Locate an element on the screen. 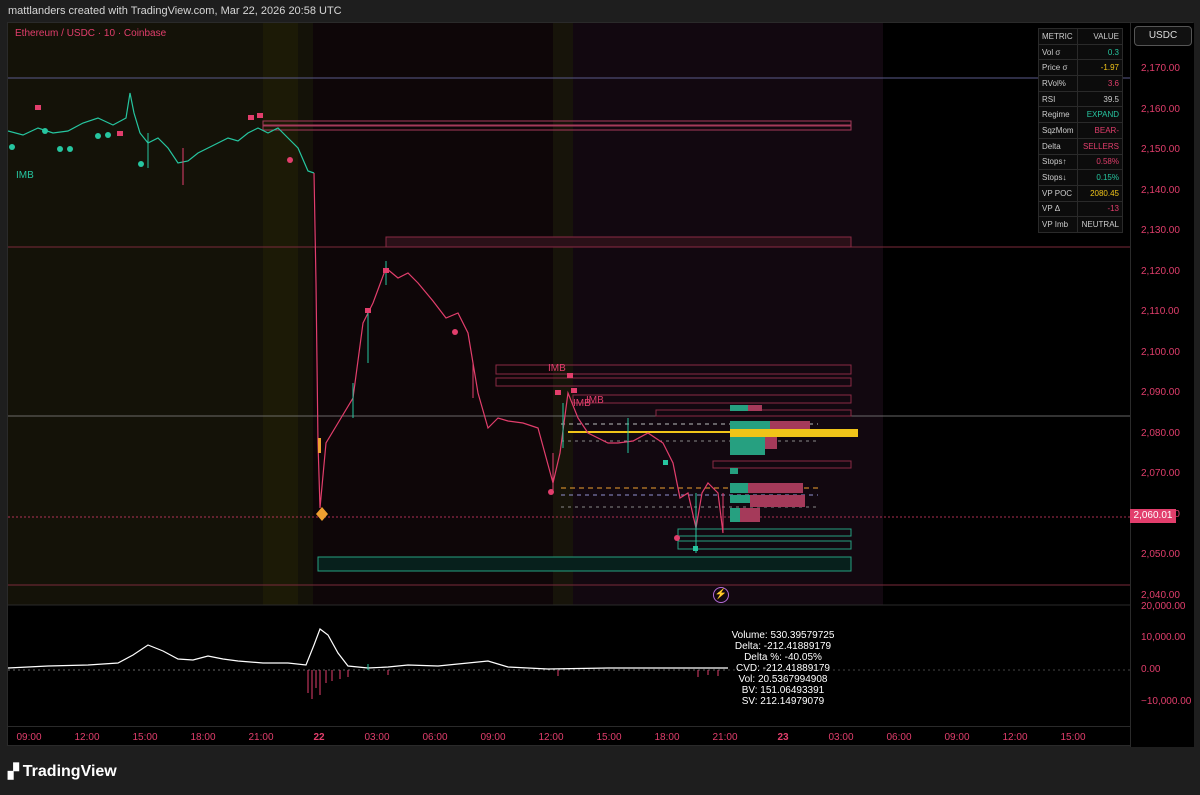 This screenshot has width=1200, height=795. metric-name: Price σ is located at coordinates (1058, 68).